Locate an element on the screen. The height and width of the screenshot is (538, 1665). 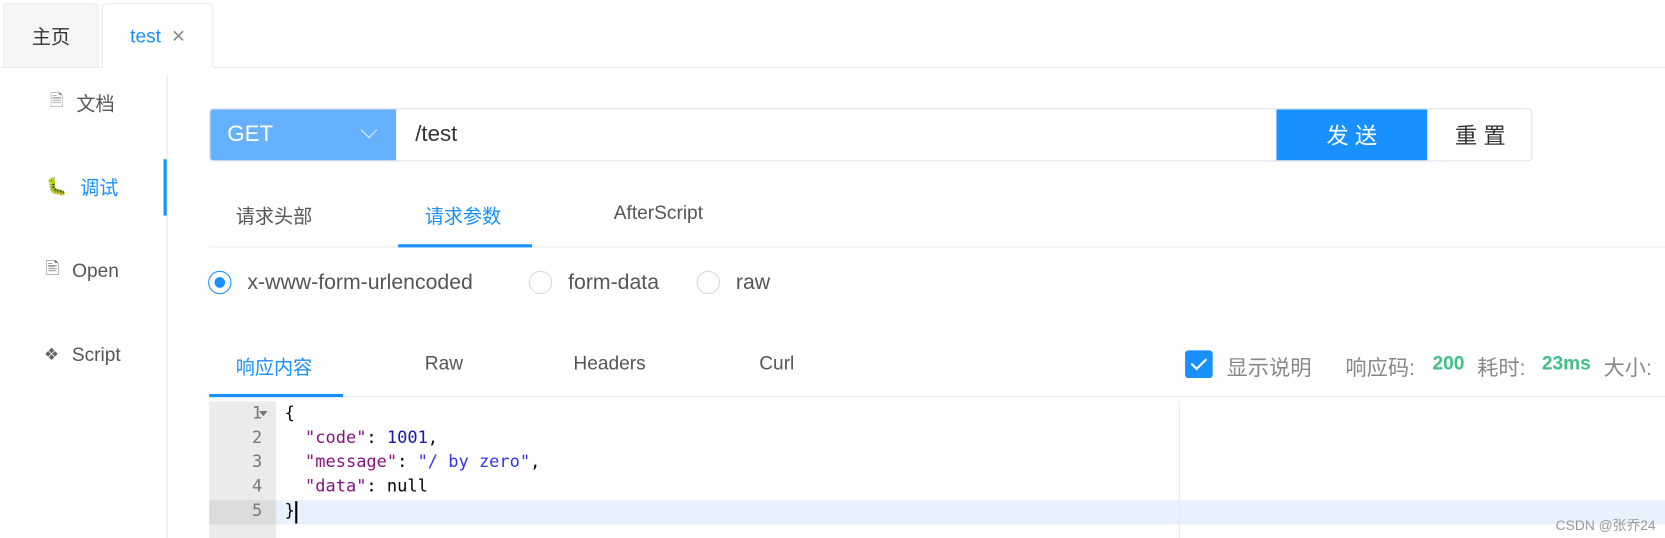
sidebar-item-label: 调试 is located at coordinates (99, 188).